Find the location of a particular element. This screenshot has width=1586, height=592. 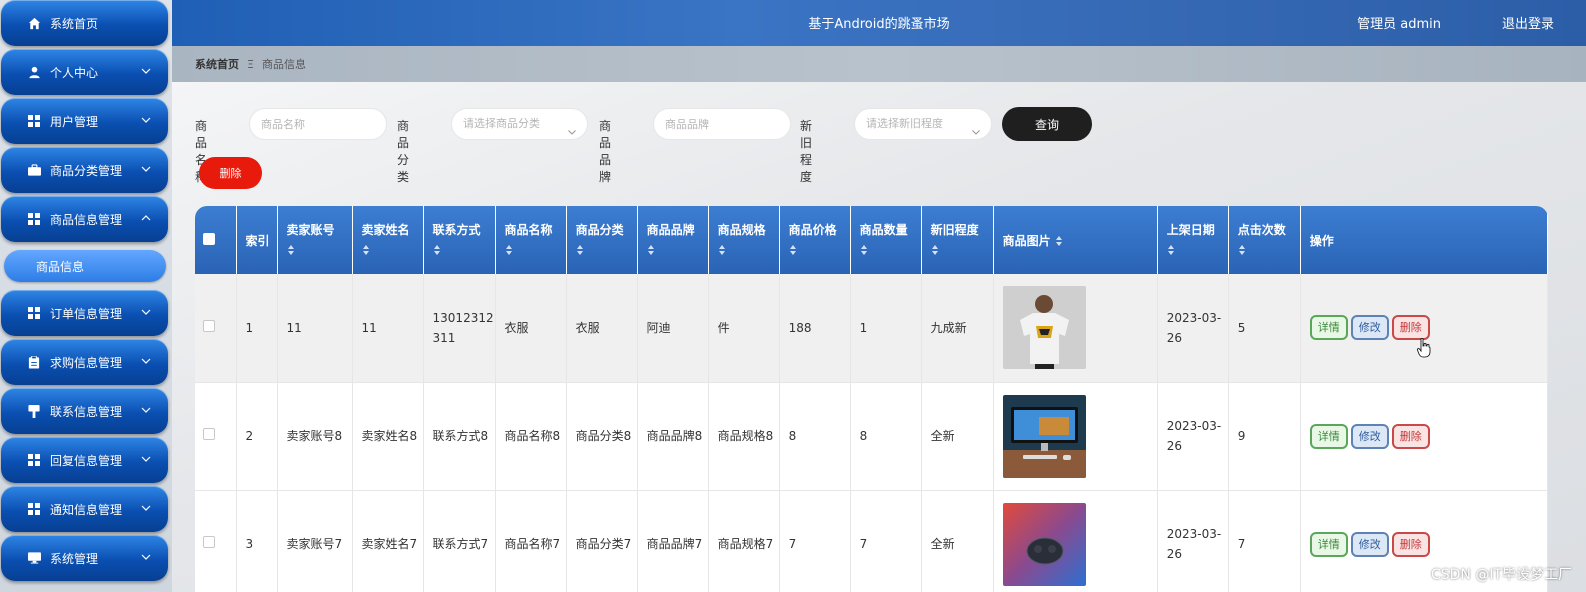

cell-index: 3 is located at coordinates (257, 541).